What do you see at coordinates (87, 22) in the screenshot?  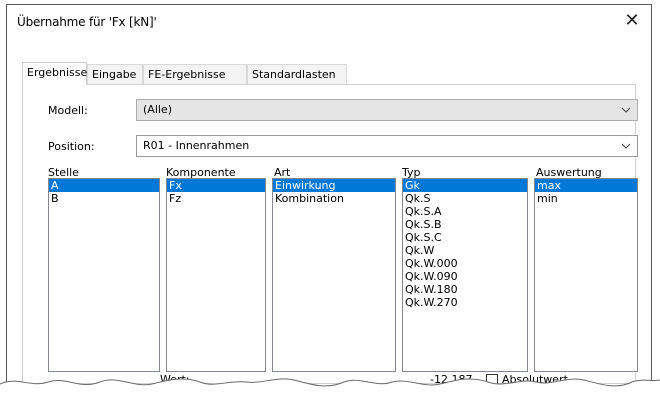 I see `dialog-title: Übernahme für 'Fx [kN]'` at bounding box center [87, 22].